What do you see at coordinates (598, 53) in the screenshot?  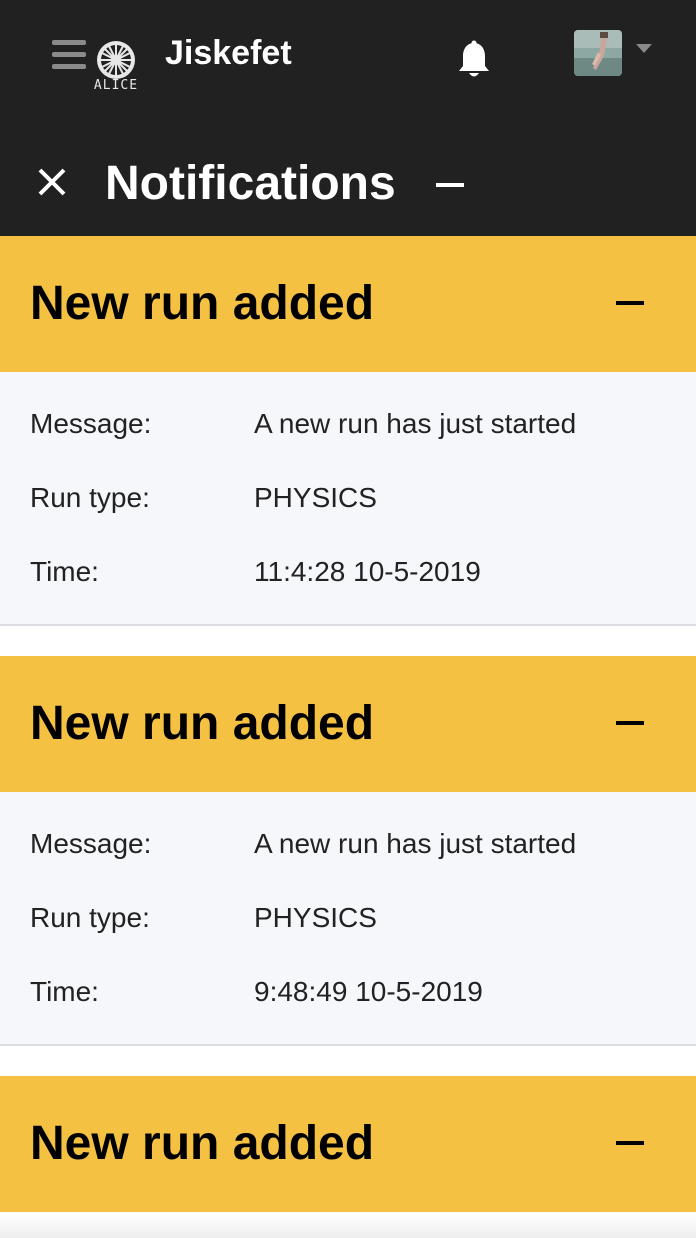 I see `avatar` at bounding box center [598, 53].